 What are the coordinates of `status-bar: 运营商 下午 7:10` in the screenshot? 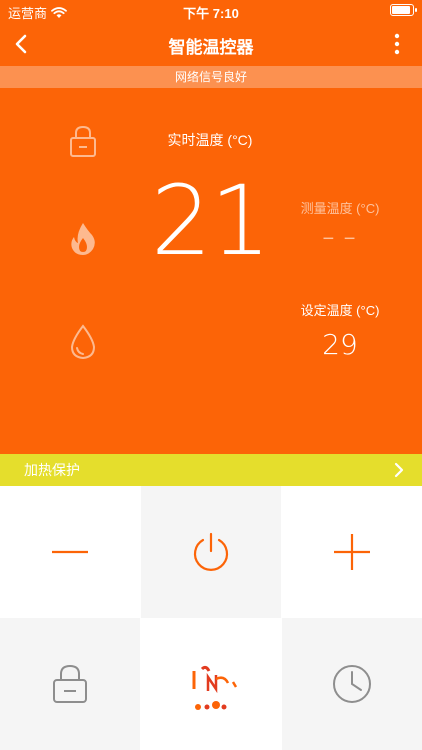 It's located at (211, 11).